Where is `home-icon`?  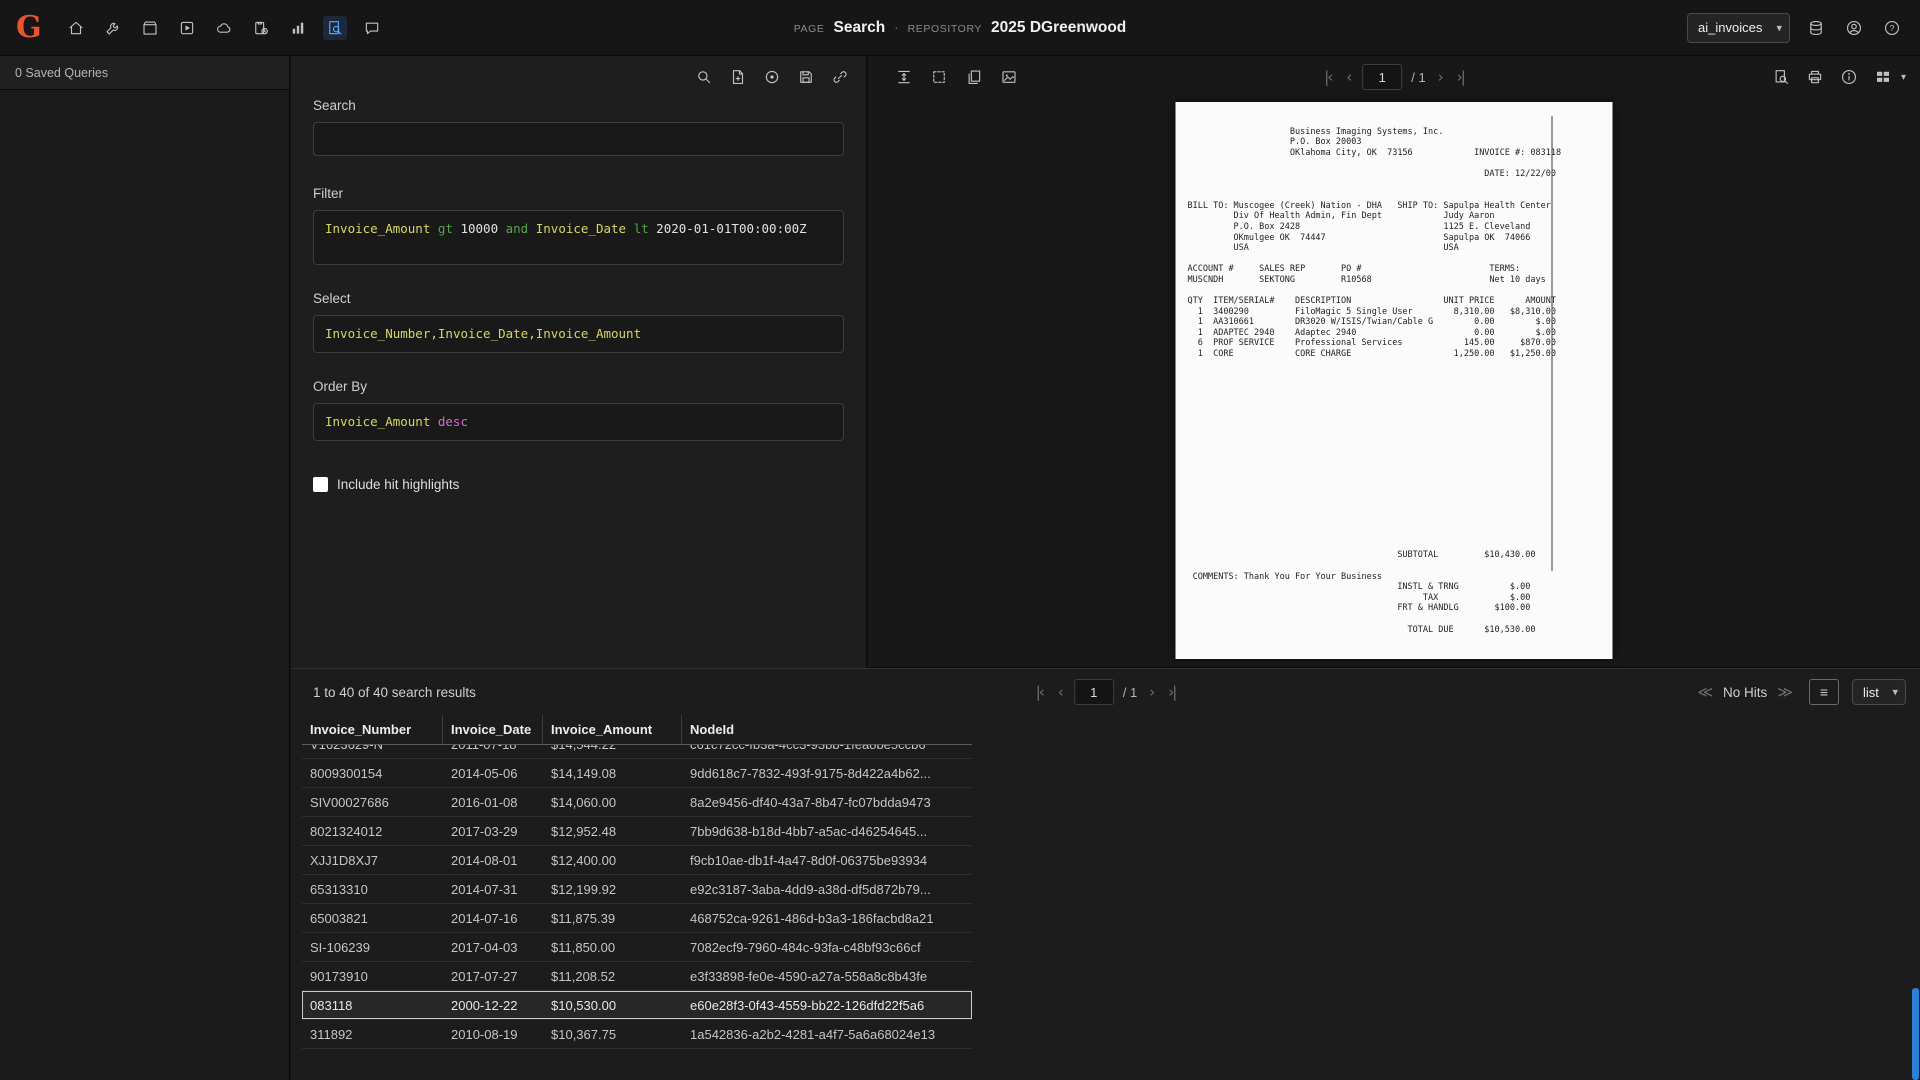 home-icon is located at coordinates (76, 28).